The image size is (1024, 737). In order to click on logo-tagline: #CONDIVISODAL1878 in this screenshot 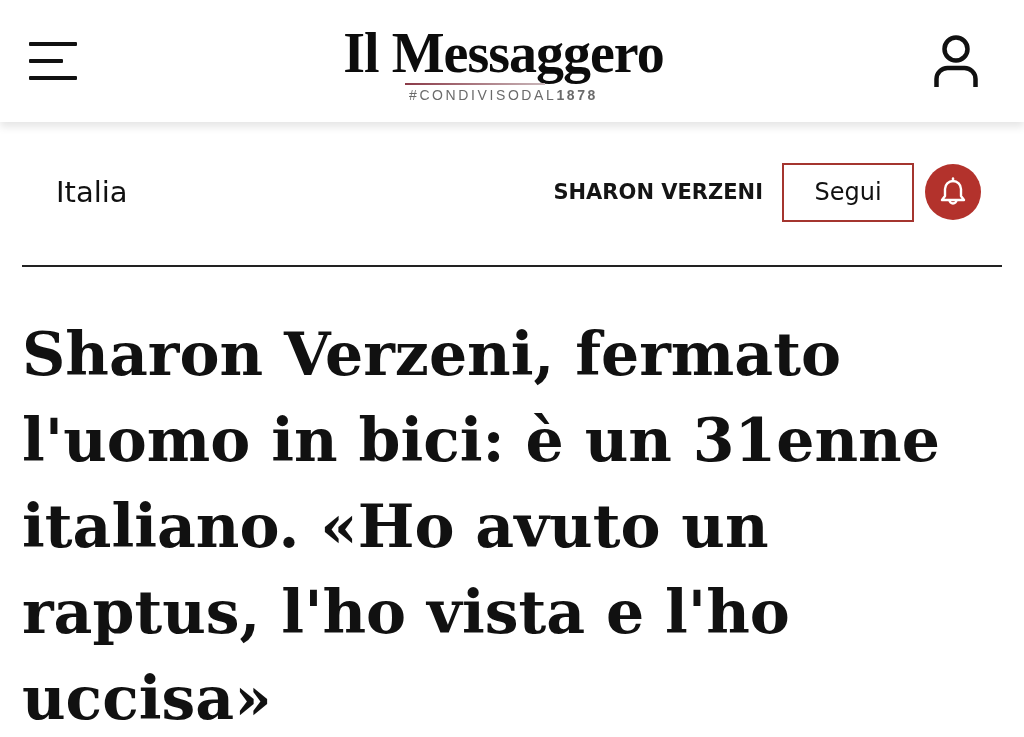, I will do `click(503, 94)`.